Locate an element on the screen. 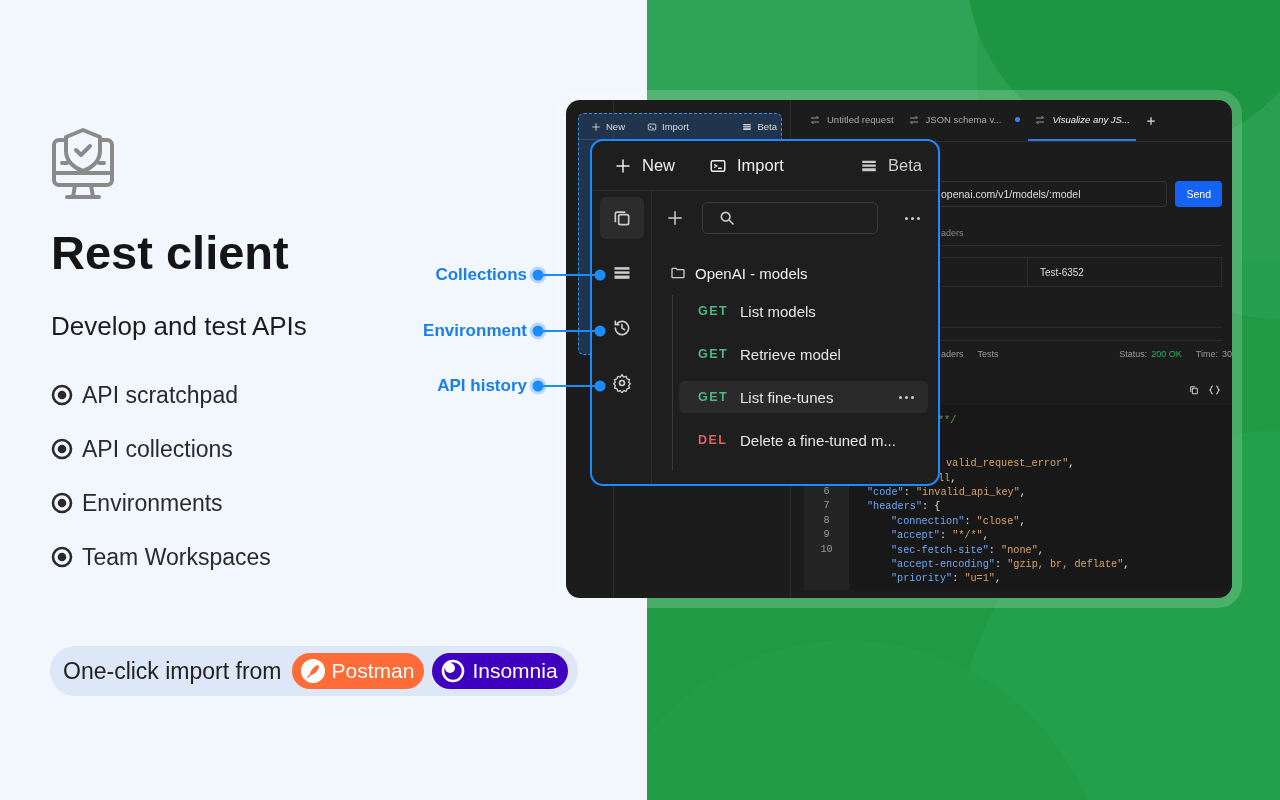  code-line: "accept": "*/*", is located at coordinates (940, 536).